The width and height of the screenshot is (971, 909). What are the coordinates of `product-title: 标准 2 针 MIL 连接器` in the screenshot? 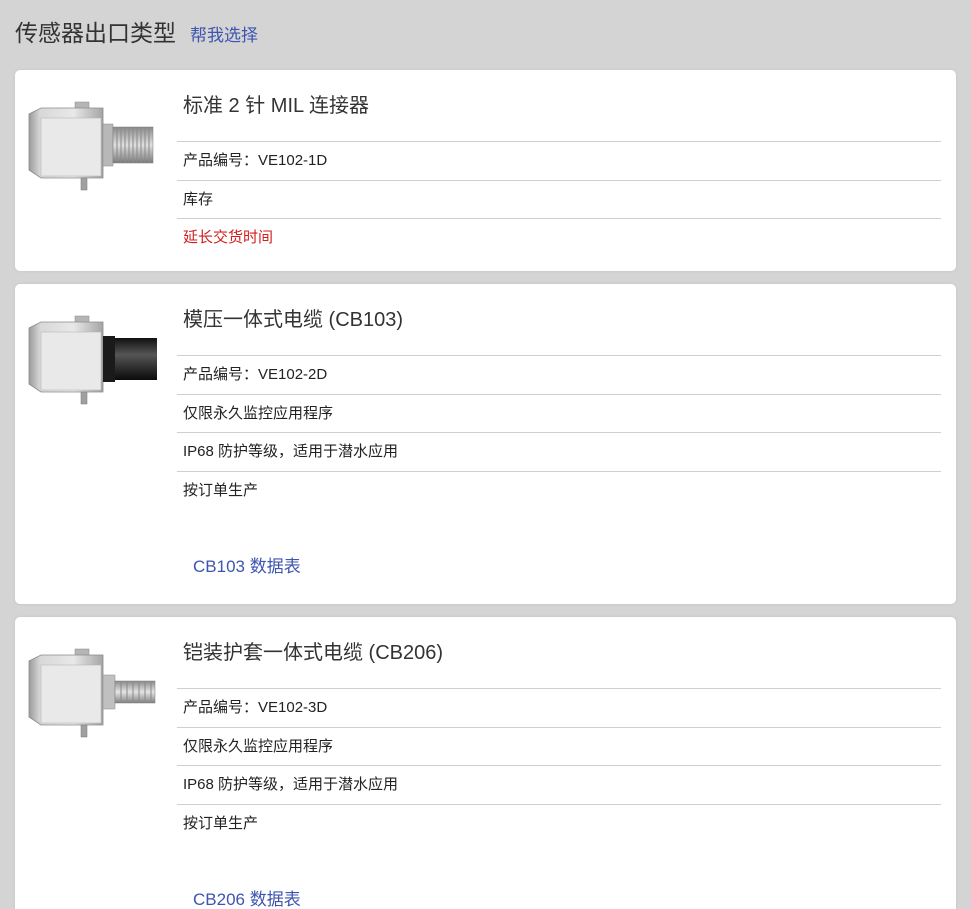 It's located at (559, 106).